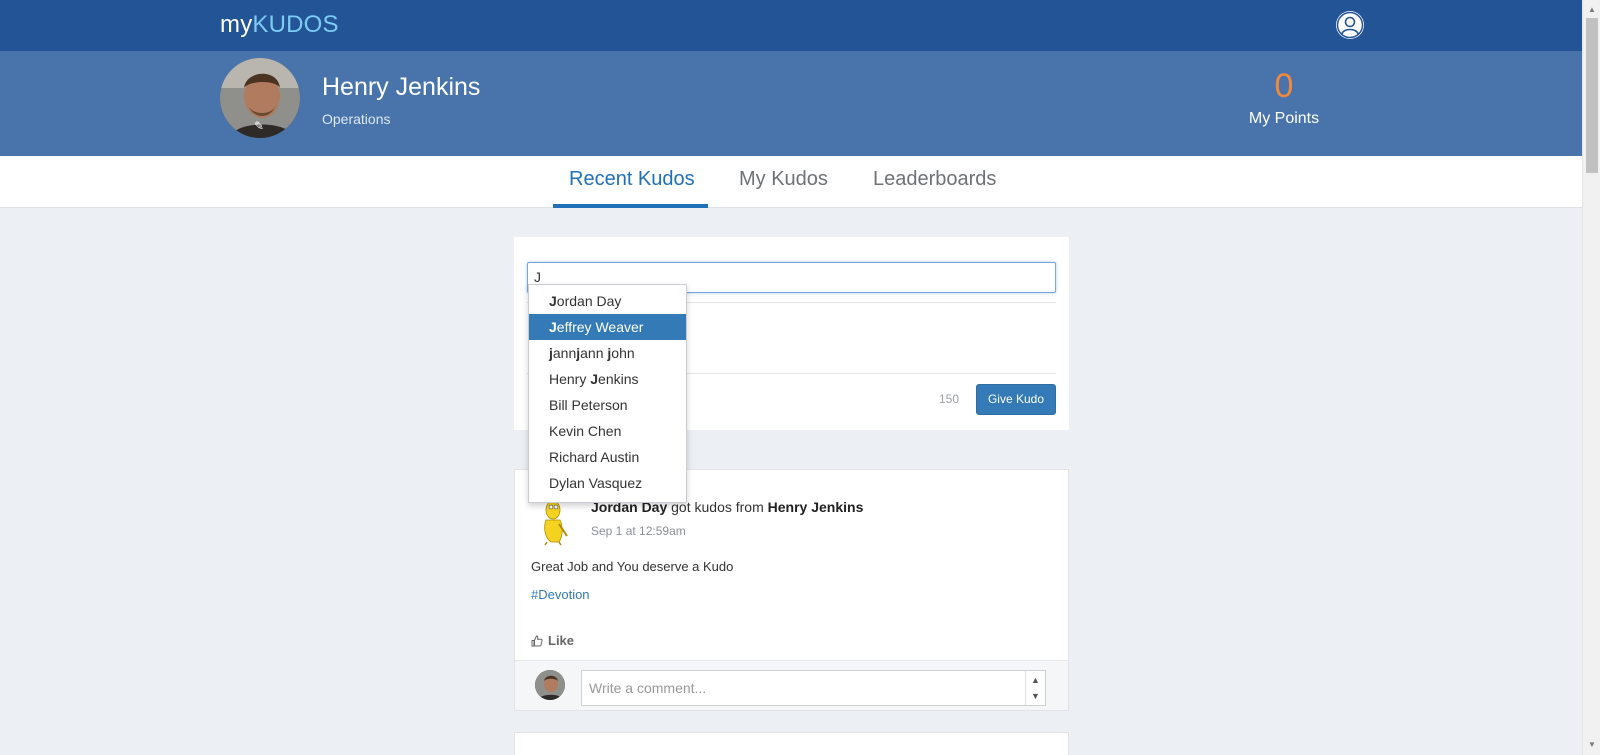  Describe the element at coordinates (949, 399) in the screenshot. I see `character-count: 150` at that location.